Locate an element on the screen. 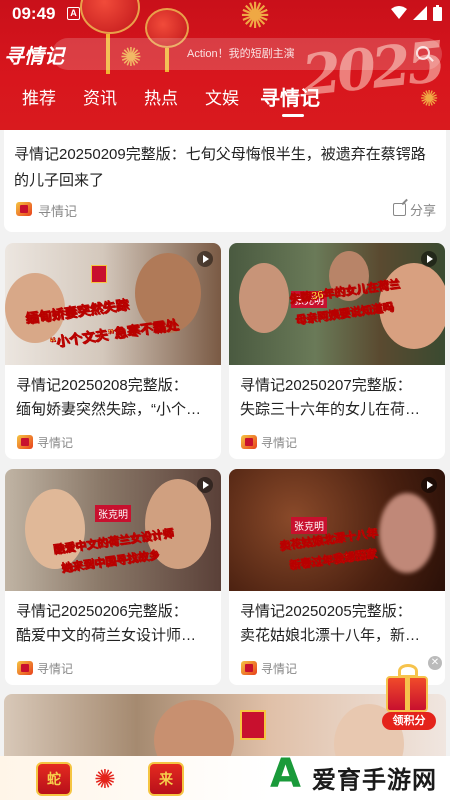  tab-indicator is located at coordinates (293, 115).